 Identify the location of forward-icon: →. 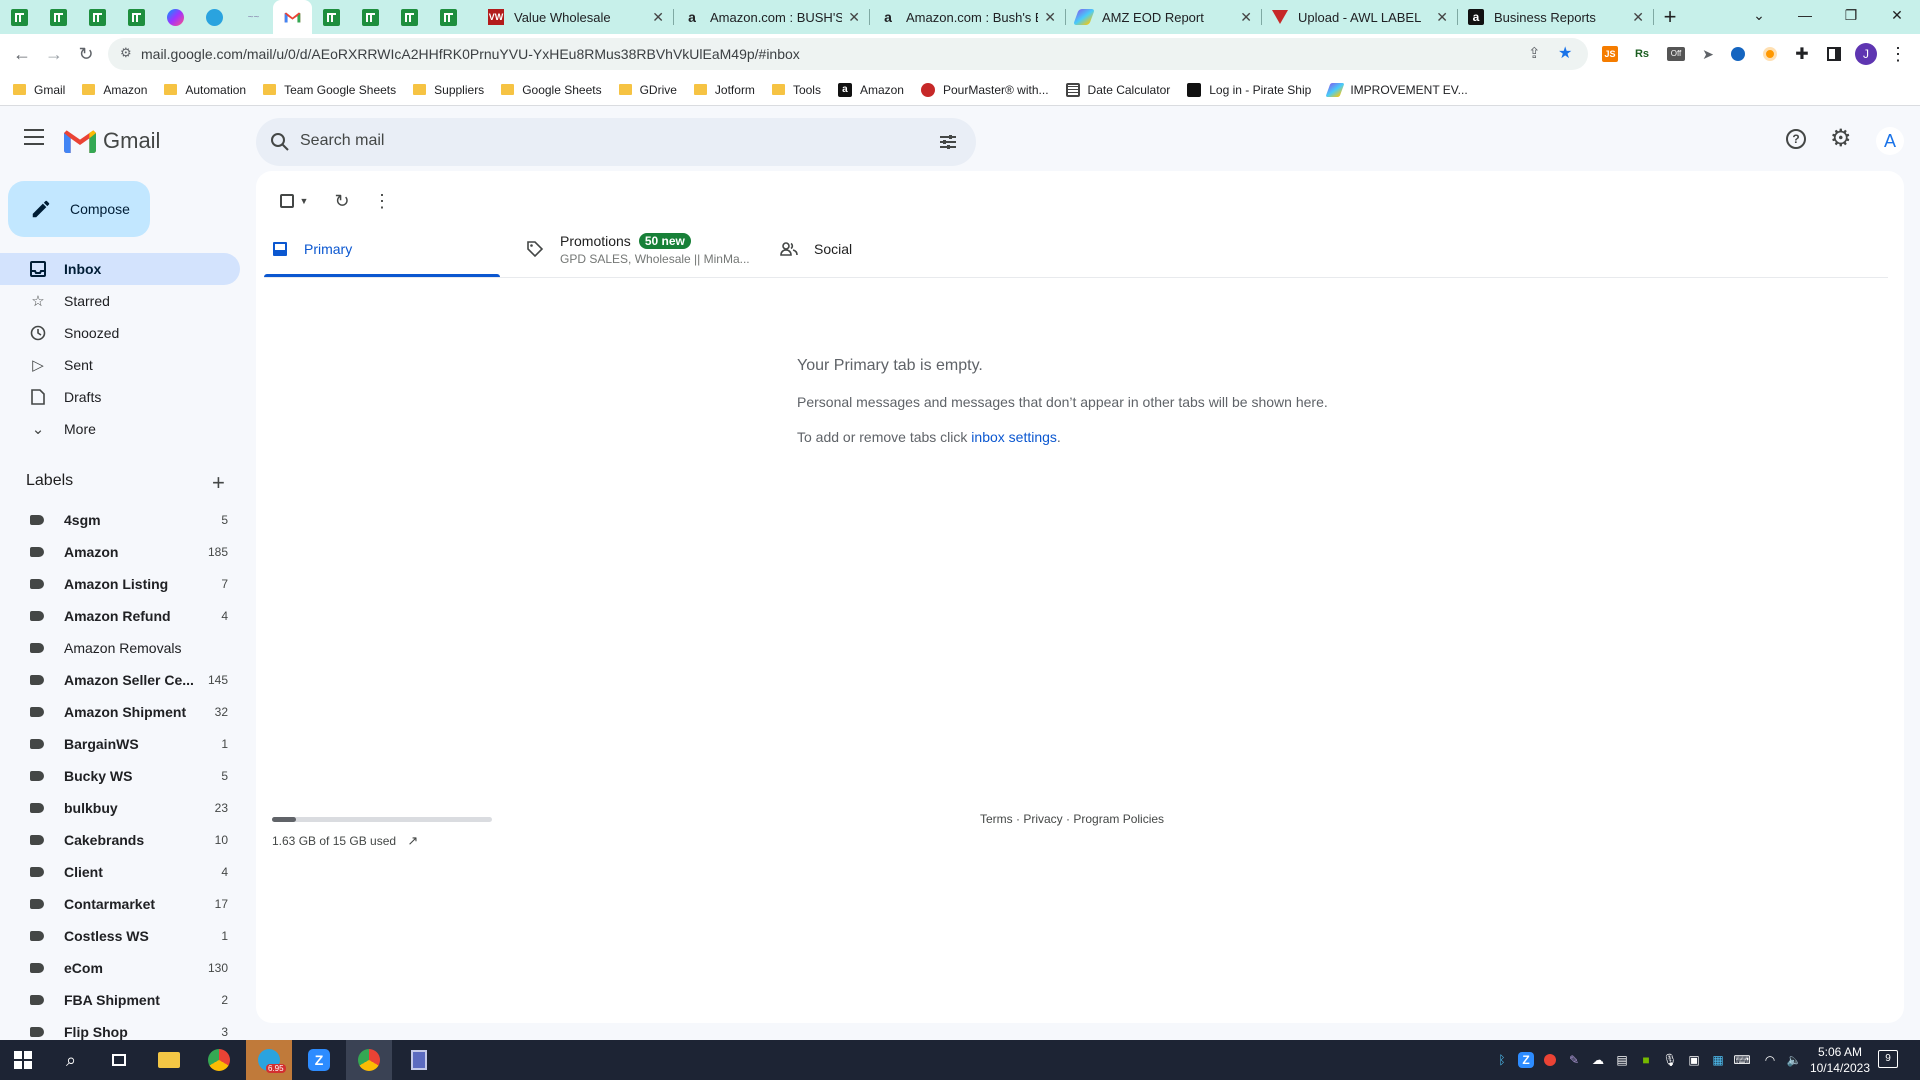
(54, 54).